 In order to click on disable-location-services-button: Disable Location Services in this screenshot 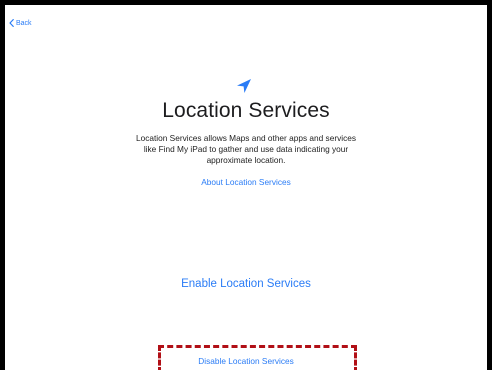, I will do `click(246, 361)`.